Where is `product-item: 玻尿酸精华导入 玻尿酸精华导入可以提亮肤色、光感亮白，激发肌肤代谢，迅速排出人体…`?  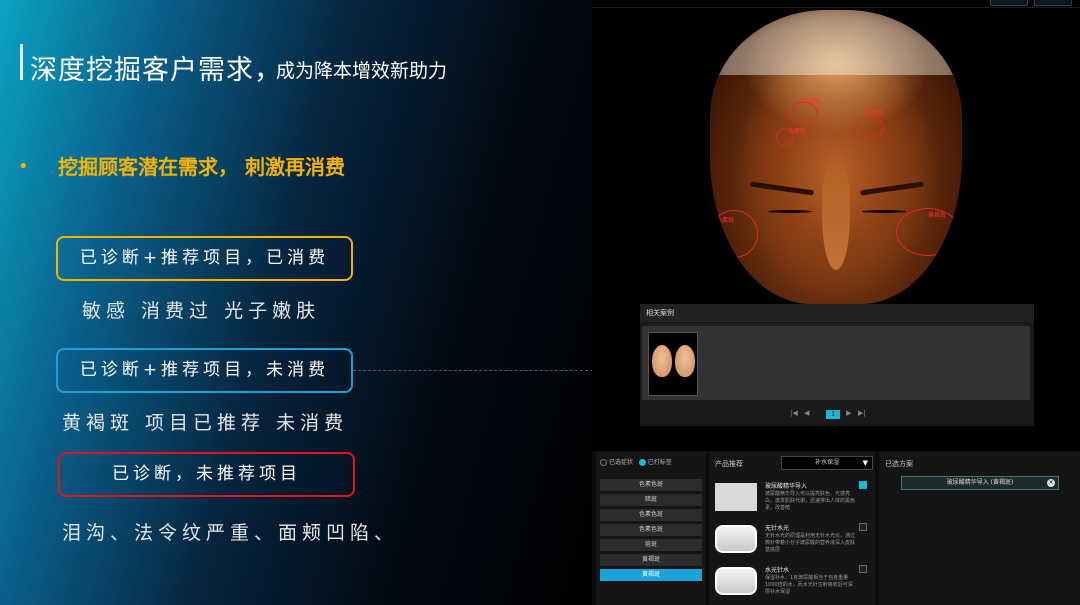
product-item: 玻尿酸精华导入 玻尿酸精华导入可以提亮肤色、光感亮白，激发肌肤代谢，迅速排出人体… is located at coordinates (793, 498).